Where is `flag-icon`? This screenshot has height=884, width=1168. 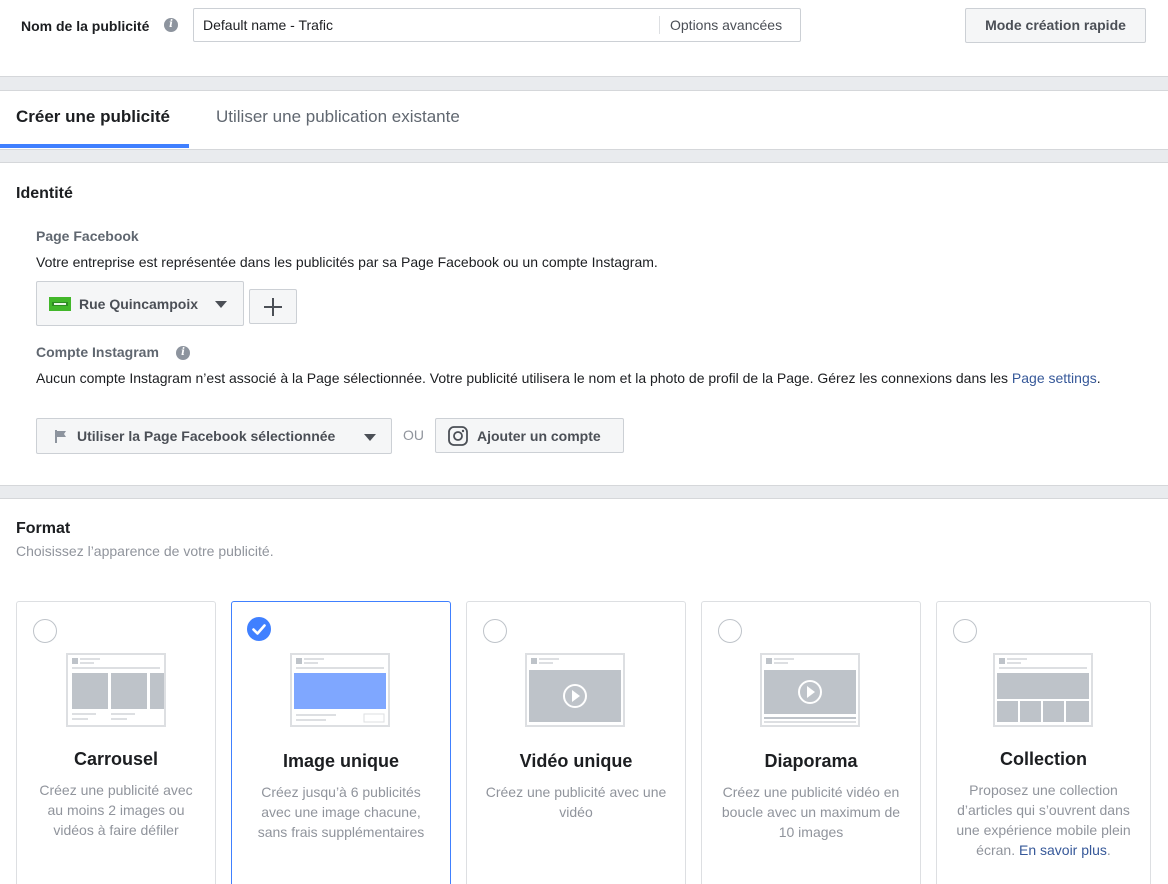 flag-icon is located at coordinates (60, 436).